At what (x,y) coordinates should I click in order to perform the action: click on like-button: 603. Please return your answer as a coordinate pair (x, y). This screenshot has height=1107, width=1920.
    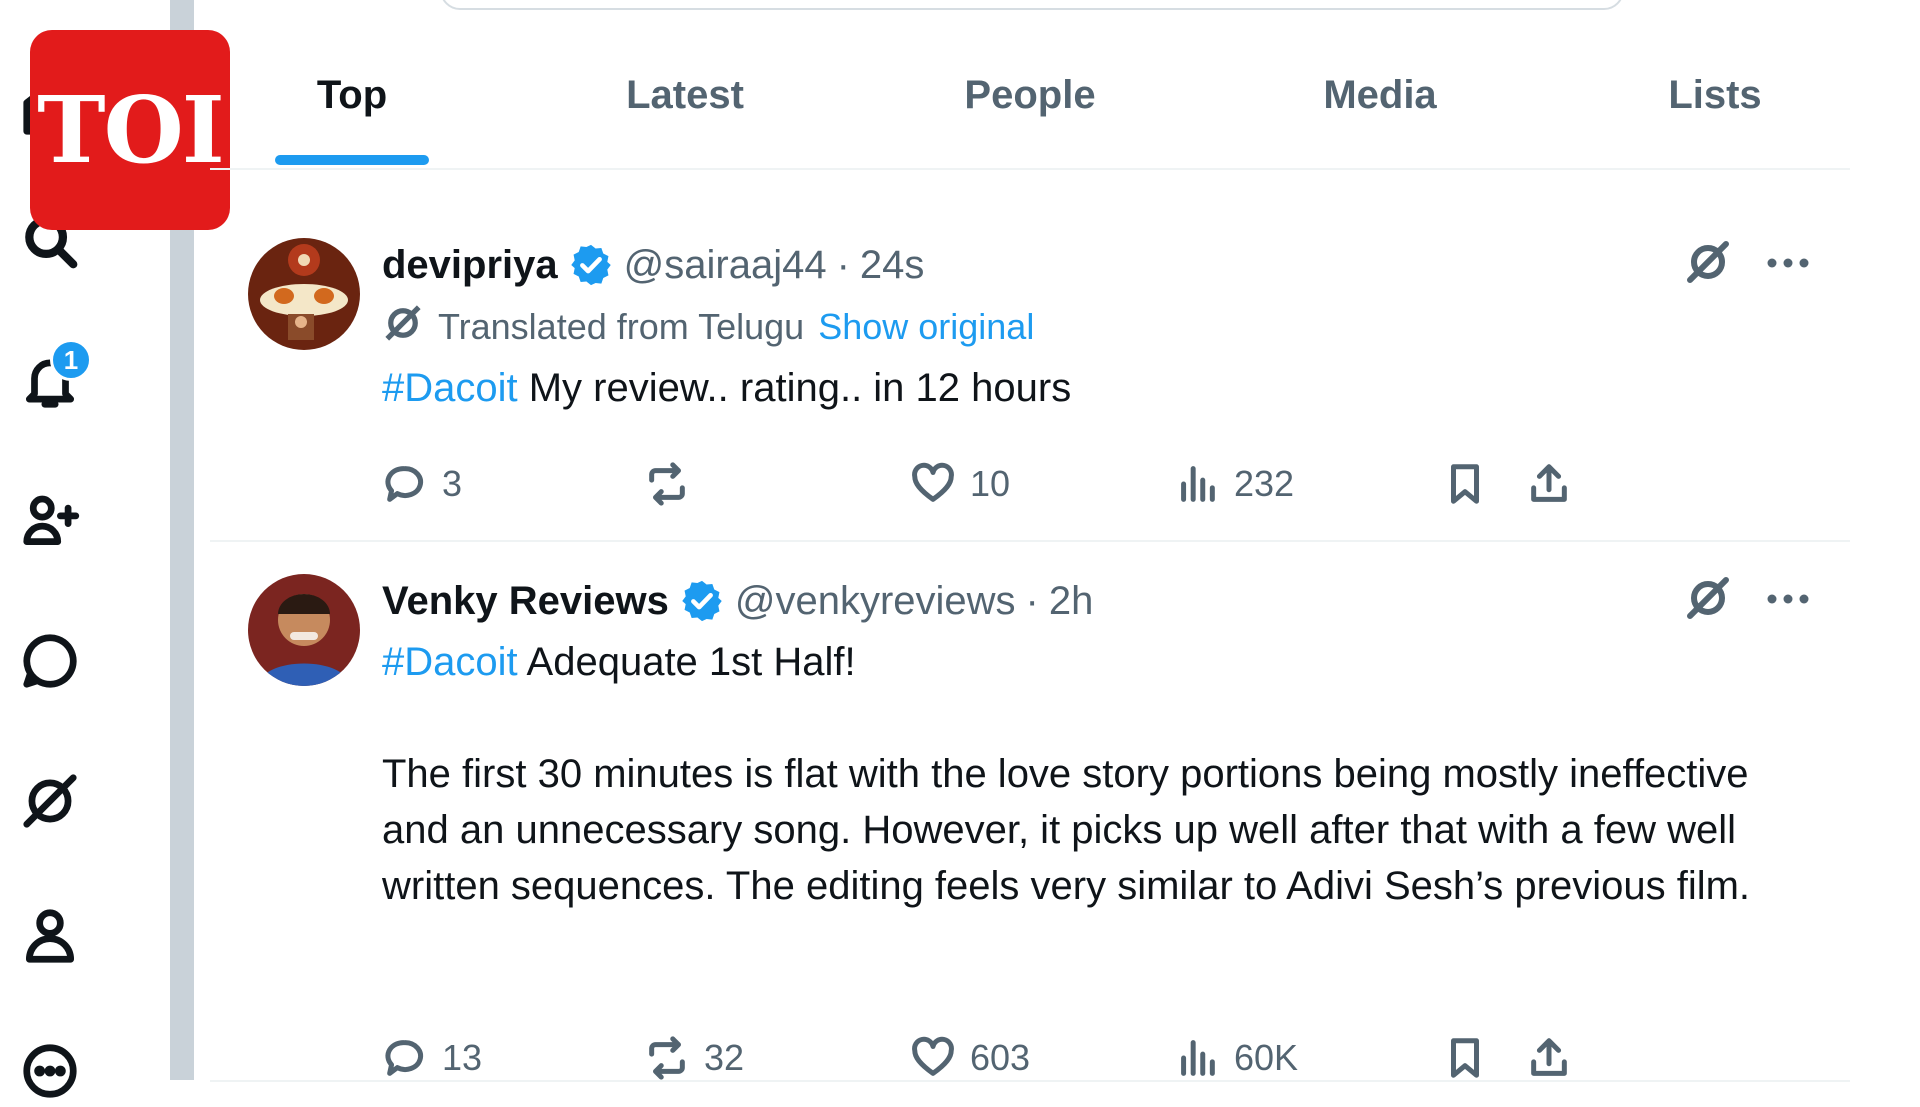
    Looking at the image, I should click on (970, 1058).